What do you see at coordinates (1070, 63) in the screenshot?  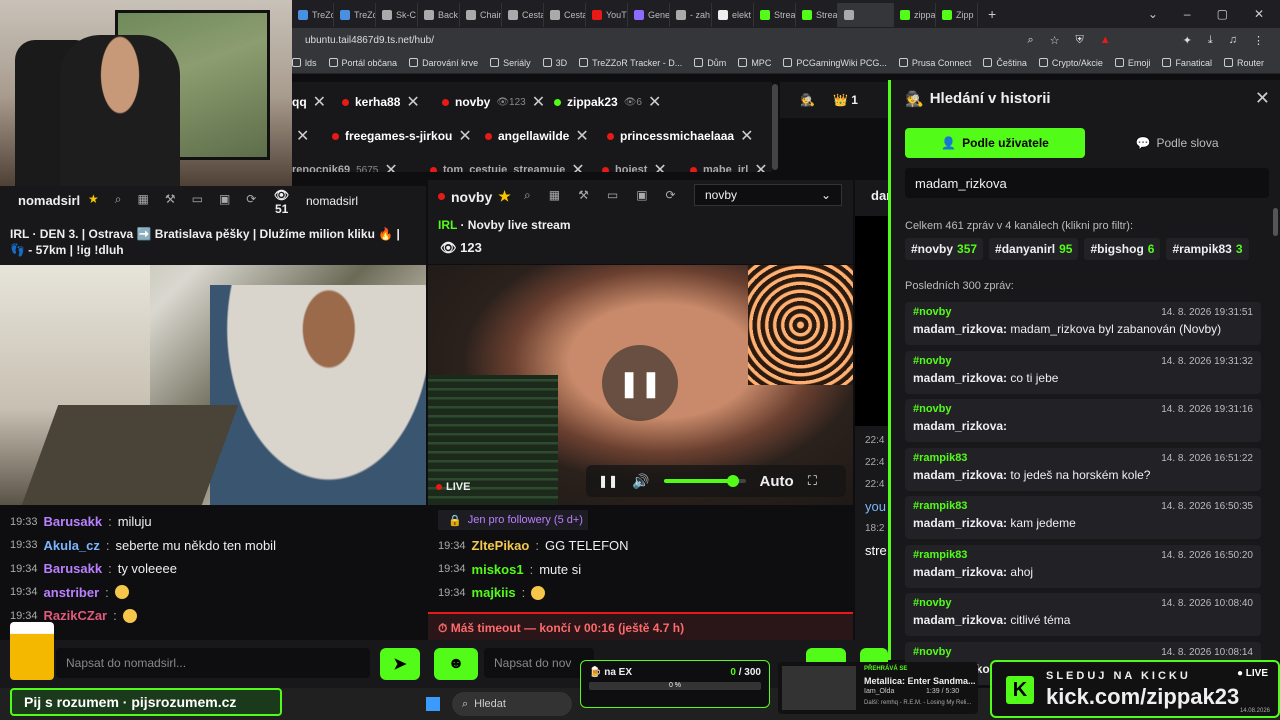 I see `bookmark-item: Crypto/Akcie` at bounding box center [1070, 63].